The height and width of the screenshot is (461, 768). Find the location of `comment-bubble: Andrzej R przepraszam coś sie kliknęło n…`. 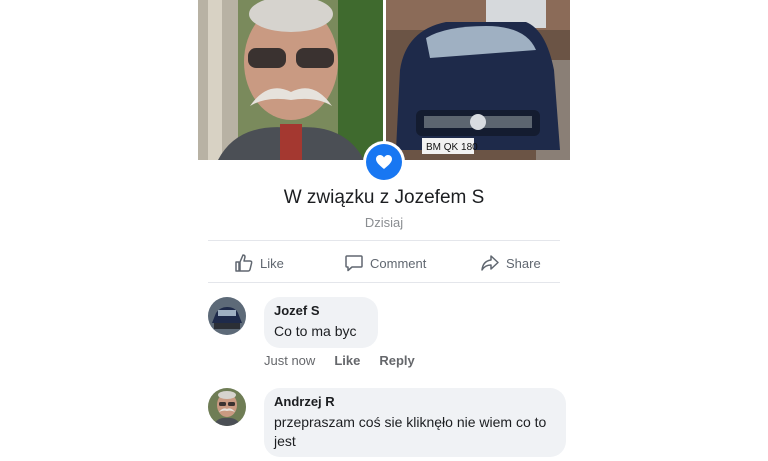

comment-bubble: Andrzej R przepraszam coś sie kliknęło n… is located at coordinates (415, 422).